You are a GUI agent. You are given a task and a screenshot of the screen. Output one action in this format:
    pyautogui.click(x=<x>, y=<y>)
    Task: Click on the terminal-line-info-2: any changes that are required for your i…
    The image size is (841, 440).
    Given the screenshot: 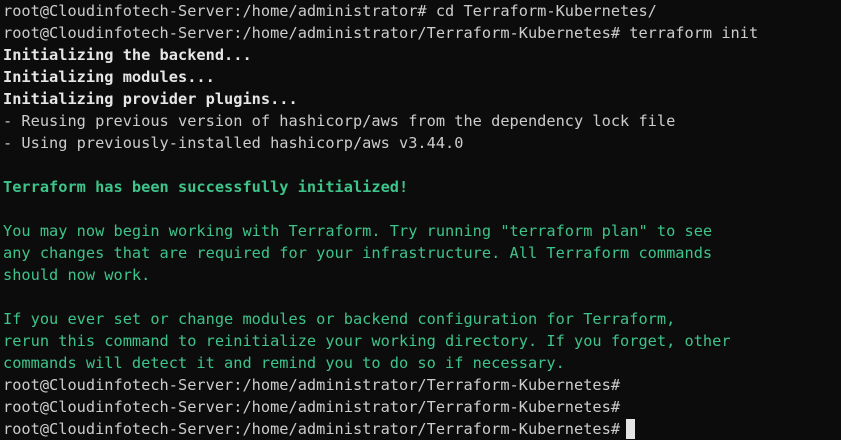 What is the action you would take?
    pyautogui.click(x=358, y=253)
    